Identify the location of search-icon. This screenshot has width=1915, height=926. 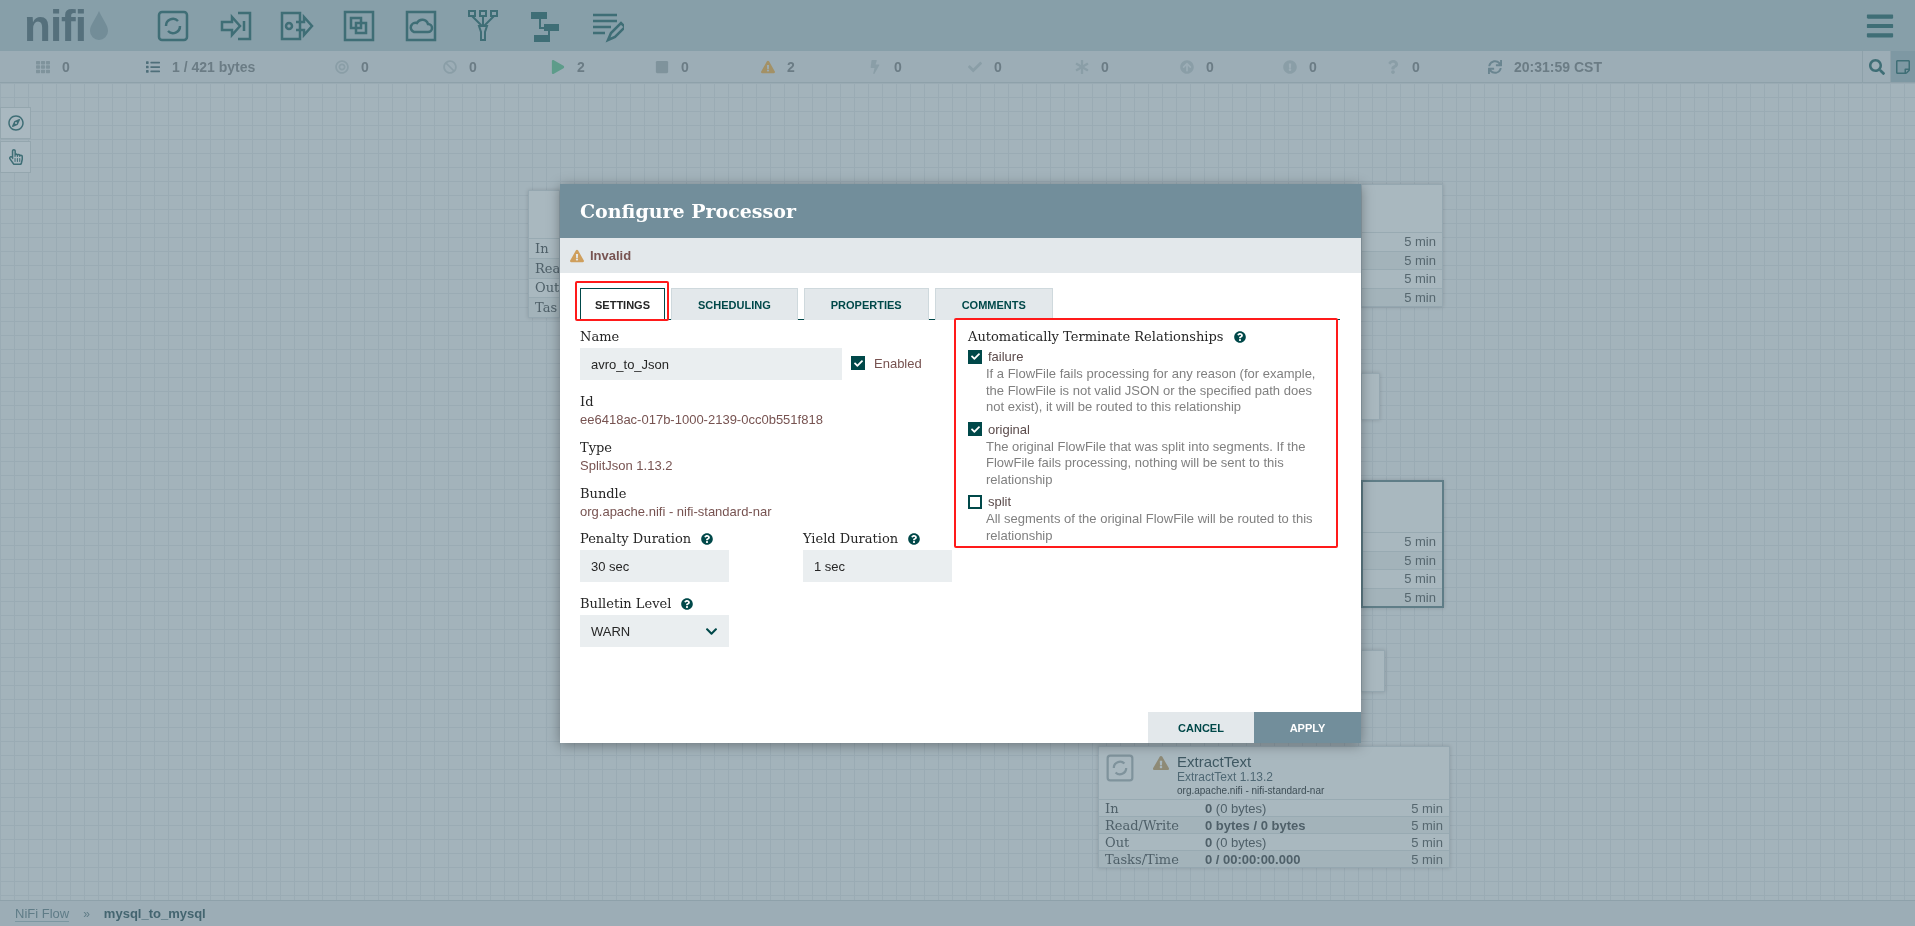
(1876, 66).